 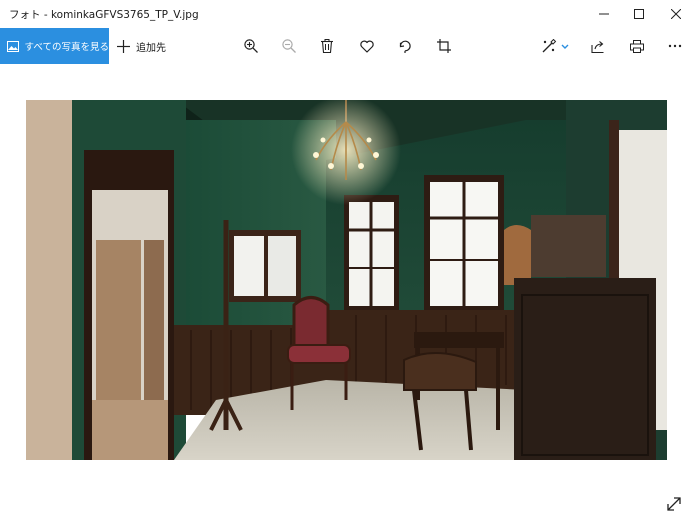 I want to click on zoom-in-icon, so click(x=251, y=46).